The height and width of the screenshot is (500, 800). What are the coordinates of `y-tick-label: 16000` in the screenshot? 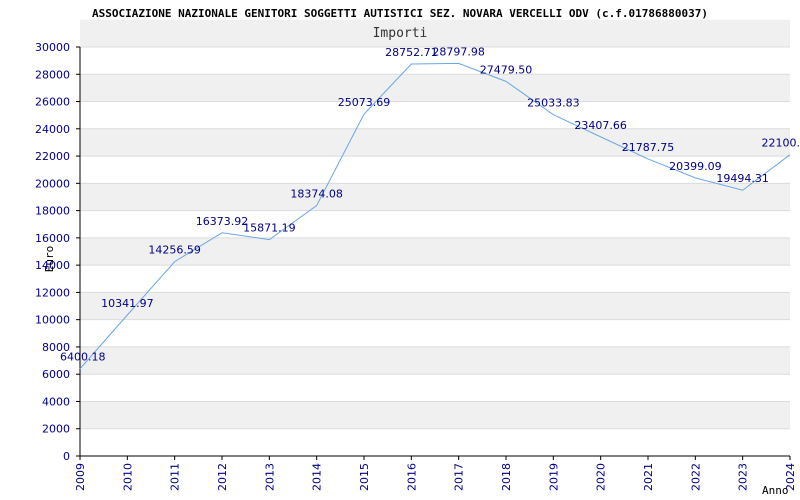 It's located at (52, 238).